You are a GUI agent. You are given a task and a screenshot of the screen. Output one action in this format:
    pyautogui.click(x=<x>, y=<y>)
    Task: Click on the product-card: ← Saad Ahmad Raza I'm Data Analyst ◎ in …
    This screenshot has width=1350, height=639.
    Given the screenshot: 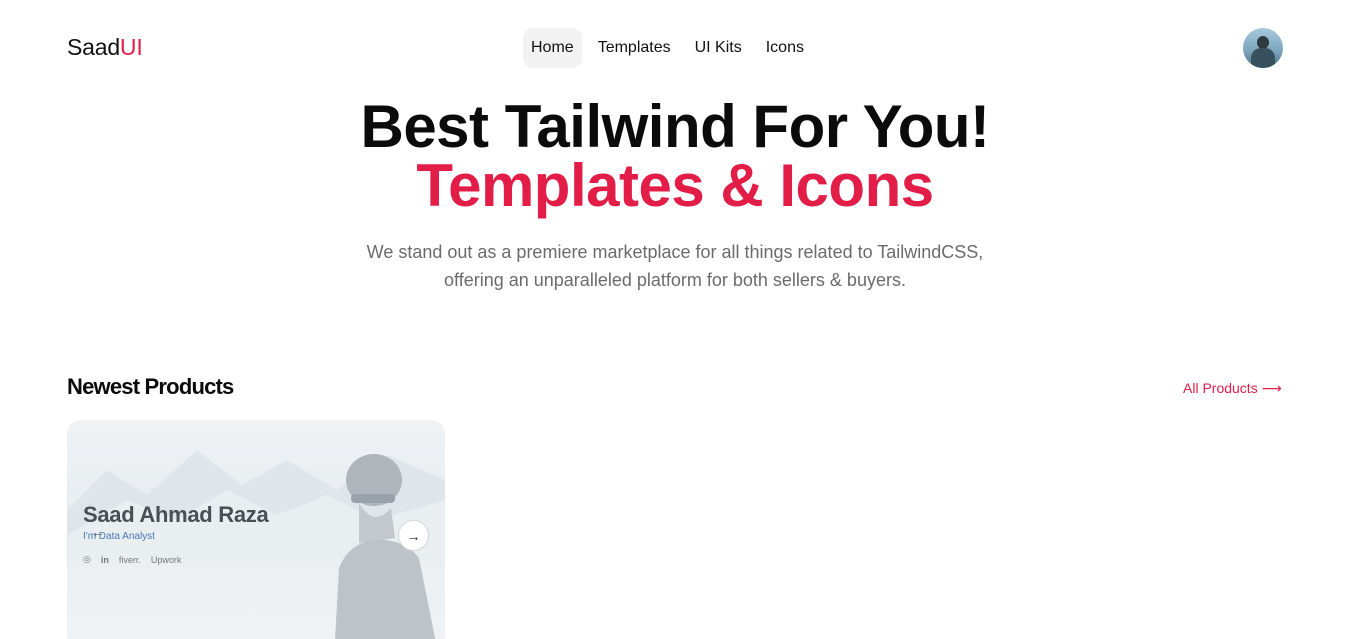 What is the action you would take?
    pyautogui.click(x=256, y=529)
    